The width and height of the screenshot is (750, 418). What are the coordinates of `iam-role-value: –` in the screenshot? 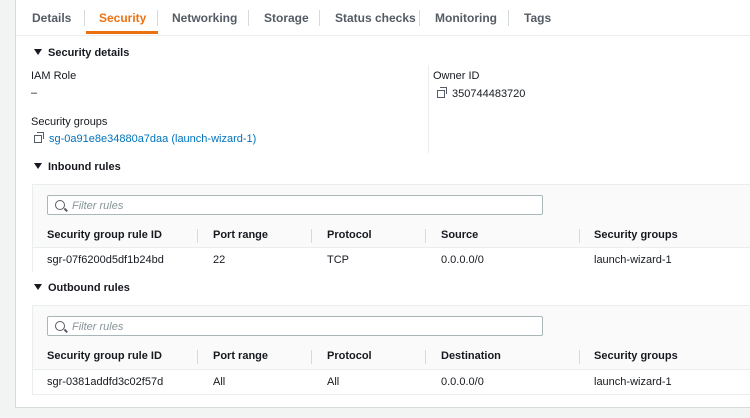 It's located at (34, 93).